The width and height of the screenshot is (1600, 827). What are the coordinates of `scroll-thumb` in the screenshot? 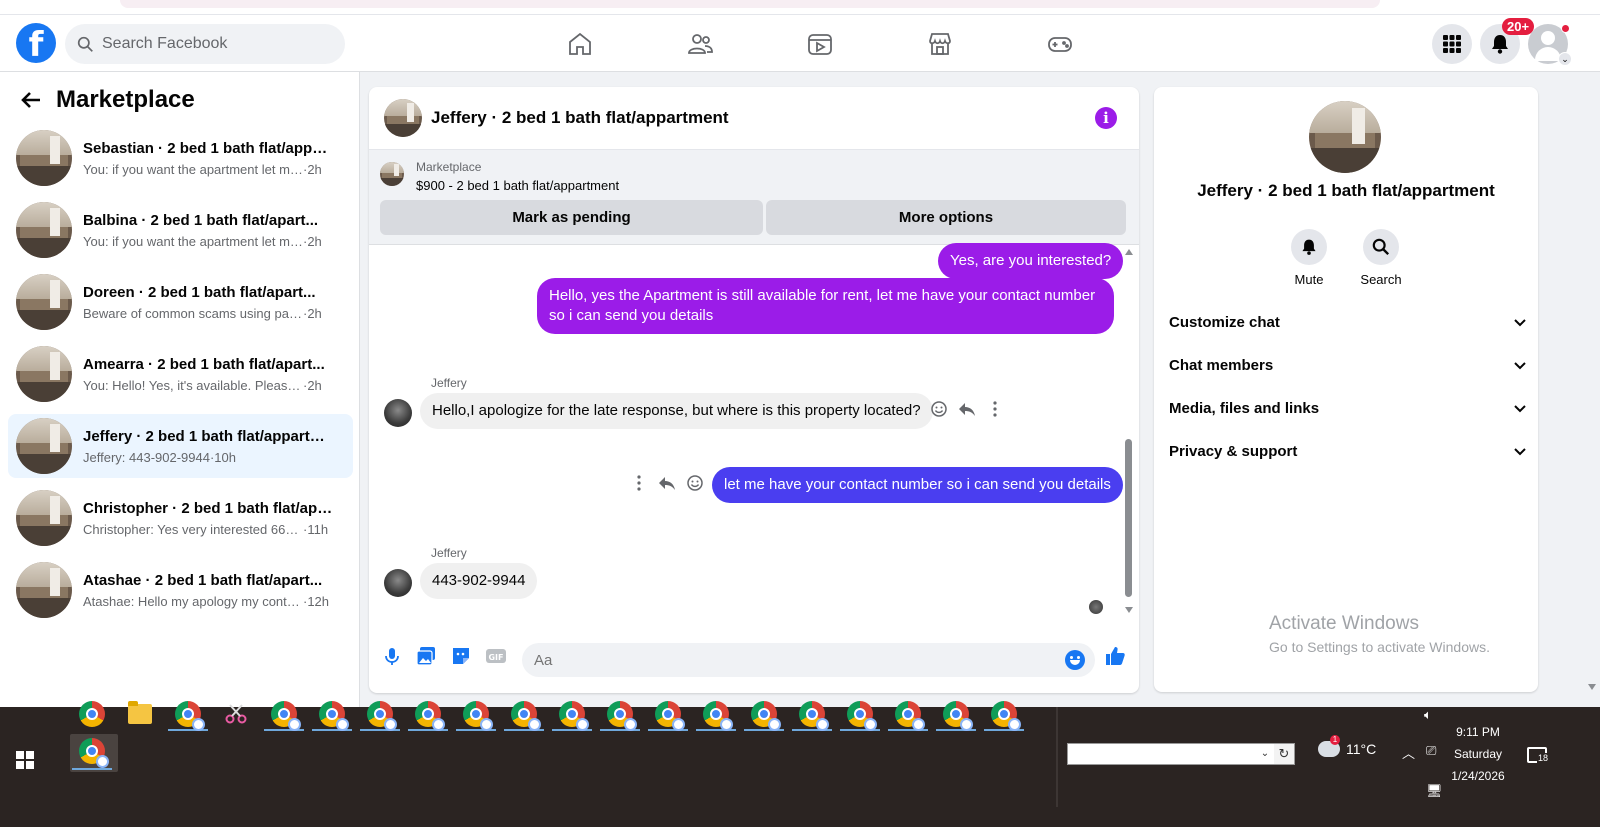 It's located at (1128, 518).